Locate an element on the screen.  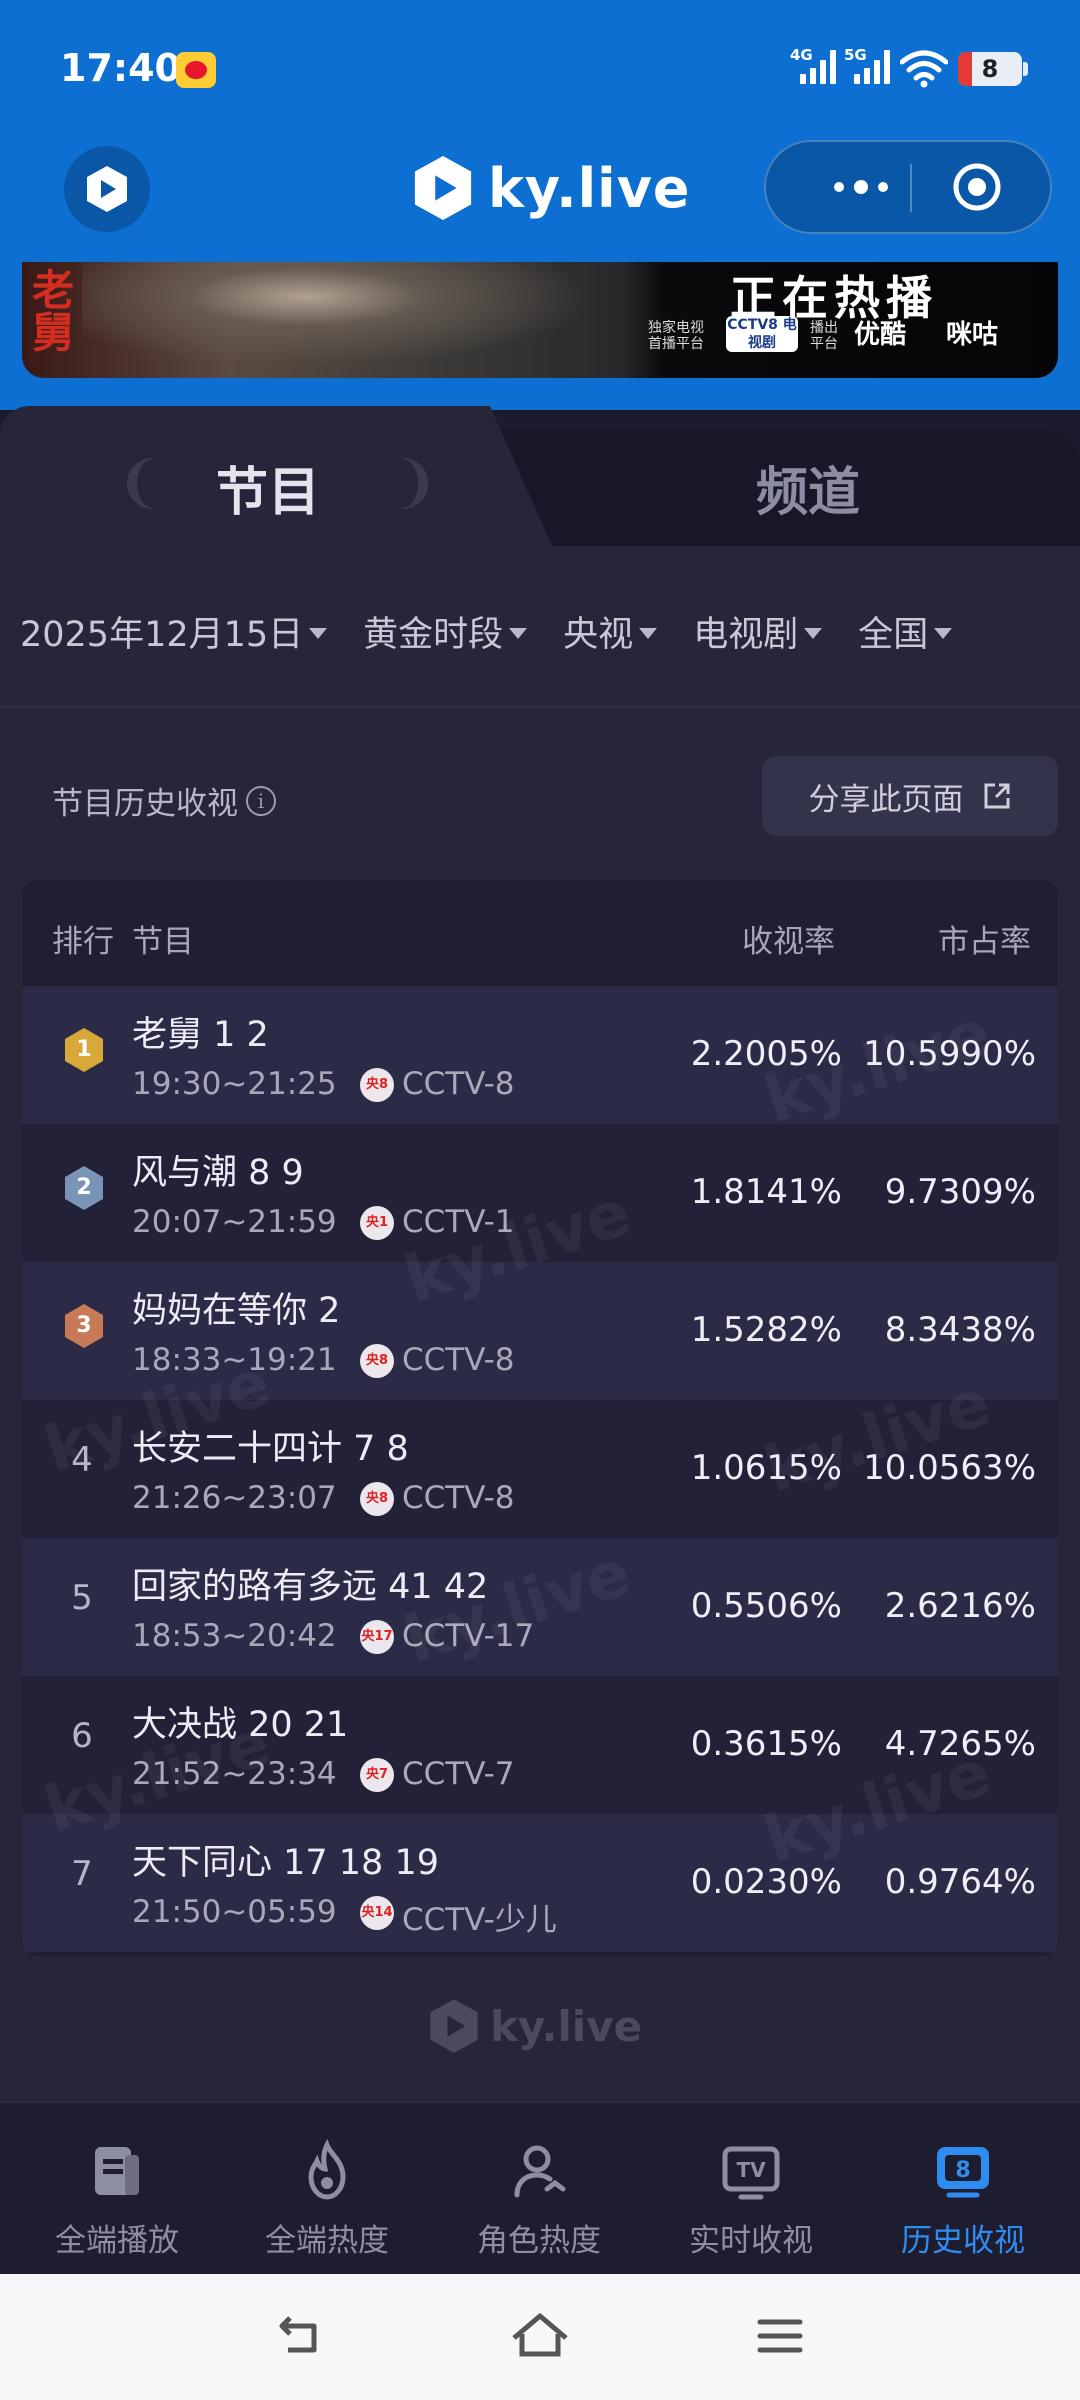
filter-region-label: 全国 is located at coordinates (893, 634).